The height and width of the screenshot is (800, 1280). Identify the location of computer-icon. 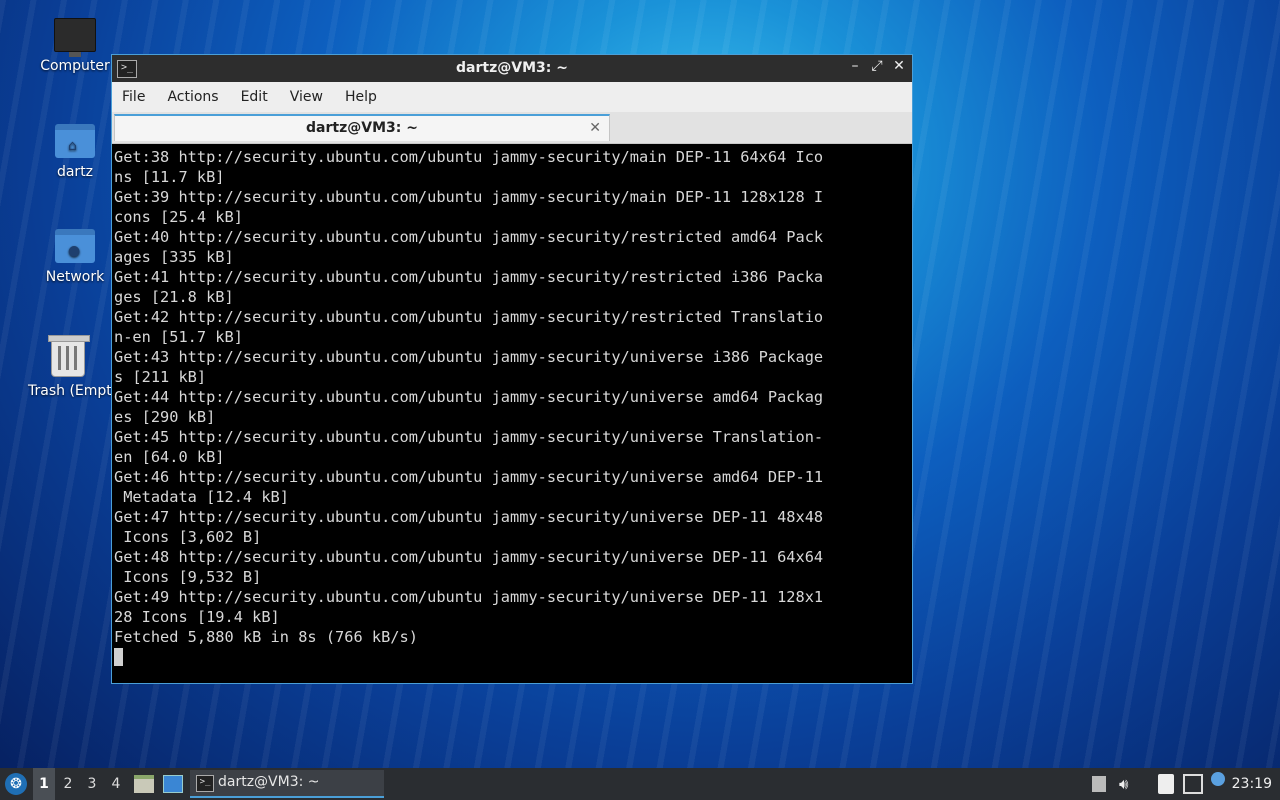
(75, 37).